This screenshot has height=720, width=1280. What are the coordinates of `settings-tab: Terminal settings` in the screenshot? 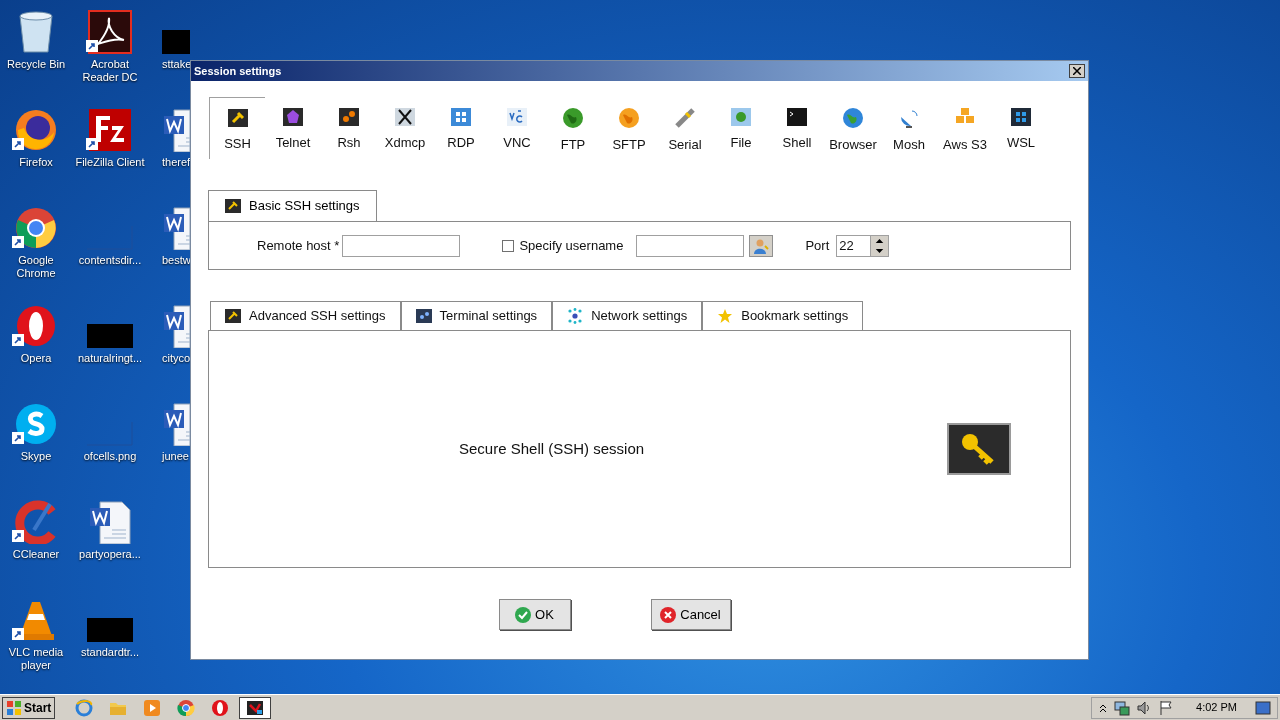 It's located at (476, 315).